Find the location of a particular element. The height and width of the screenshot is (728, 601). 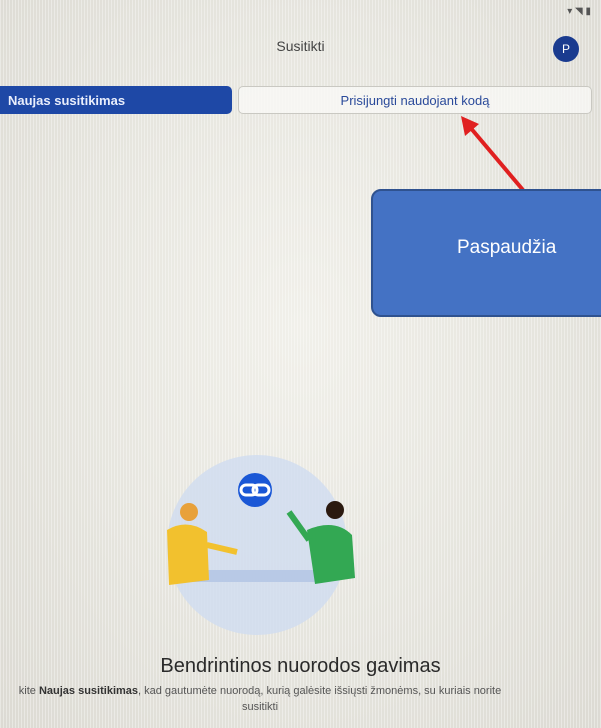

status-bar-icons: ▾ ◥ ▮ is located at coordinates (579, 11).